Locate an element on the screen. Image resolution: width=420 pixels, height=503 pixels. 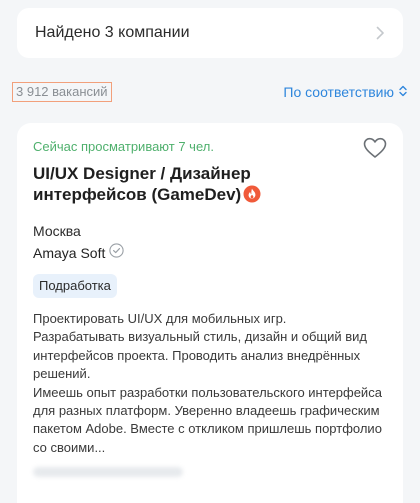
results-toolbar: 3 912 вакансий По соответствию is located at coordinates (209, 92).